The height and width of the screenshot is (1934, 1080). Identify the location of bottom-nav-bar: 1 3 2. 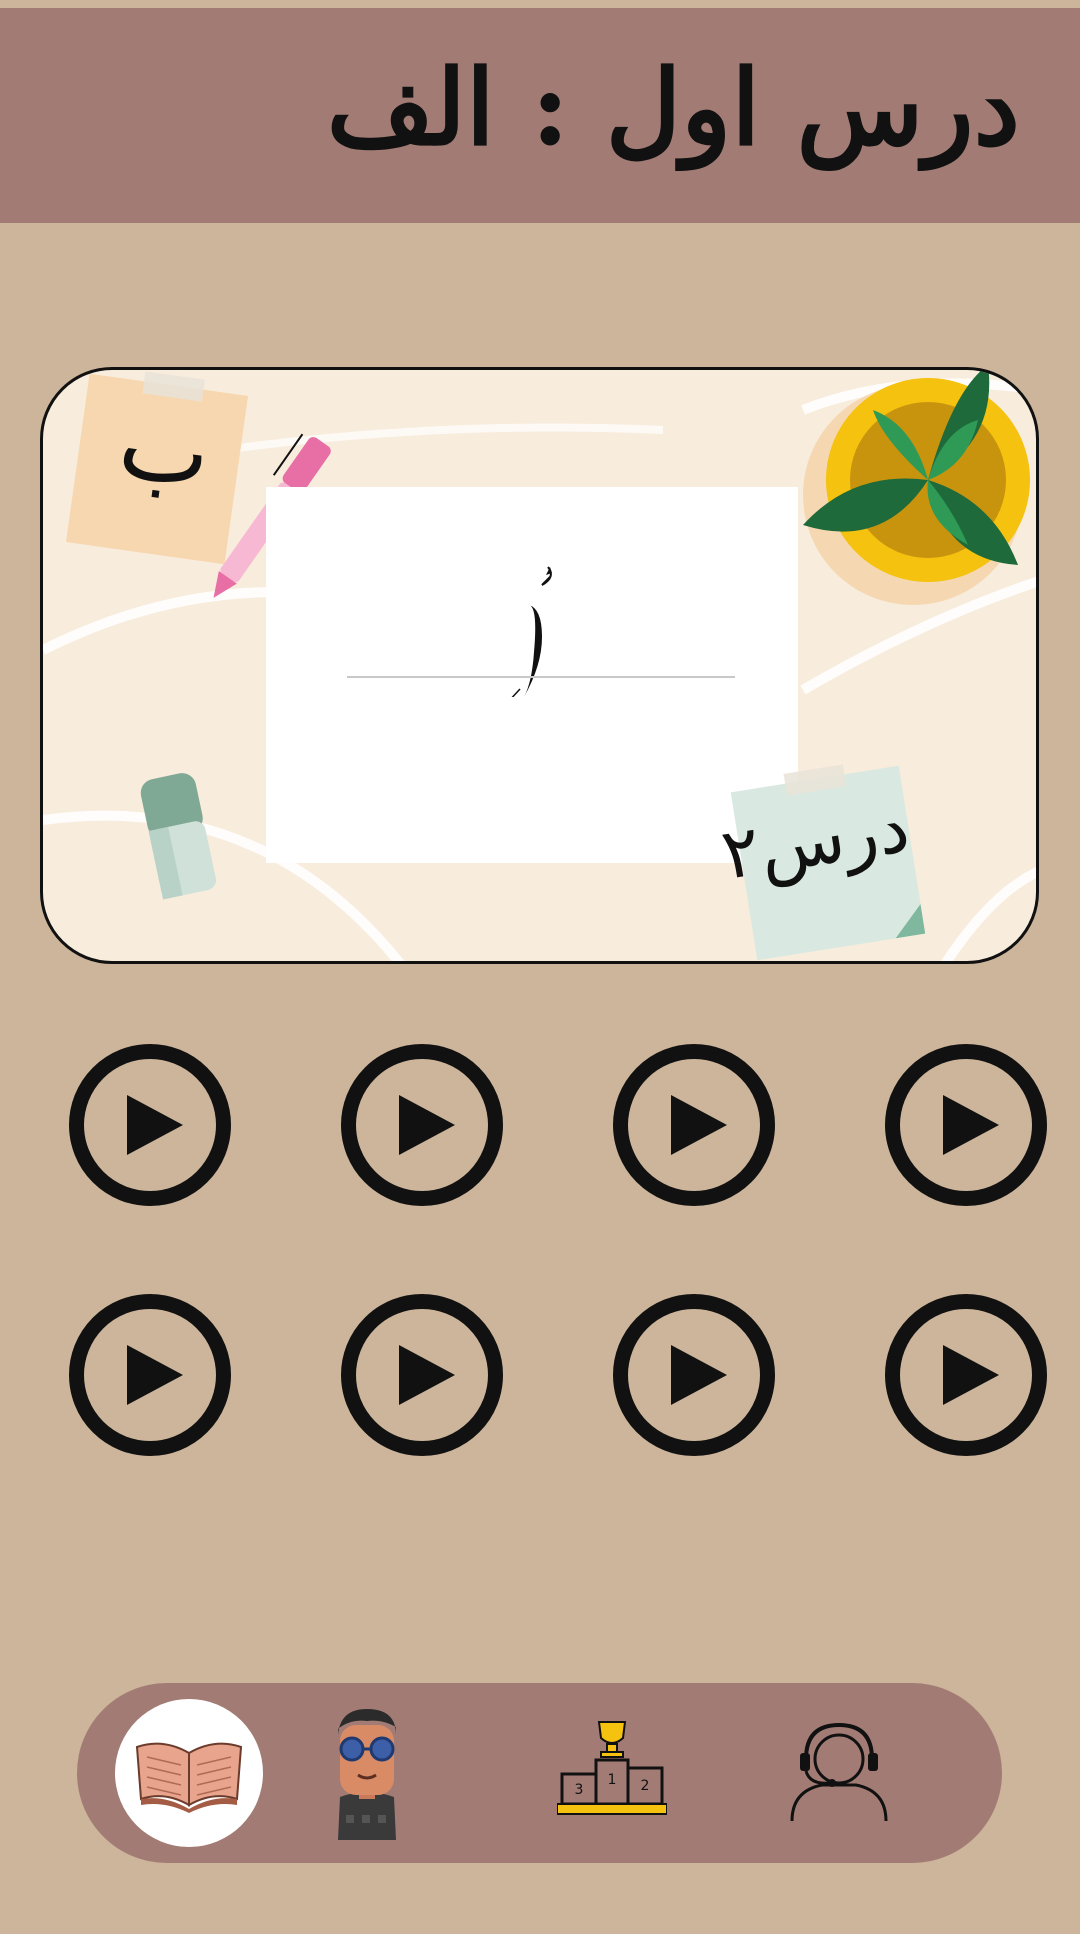
(539, 1773).